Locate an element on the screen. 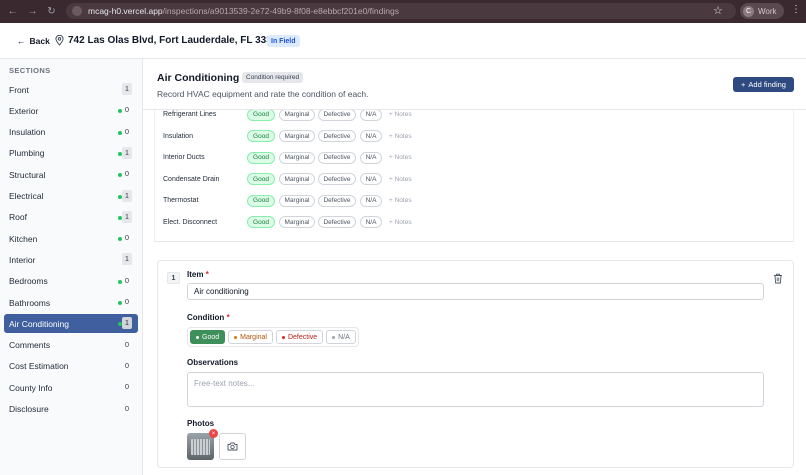 The image size is (806, 475). add-finding-button: + Add finding is located at coordinates (763, 84).